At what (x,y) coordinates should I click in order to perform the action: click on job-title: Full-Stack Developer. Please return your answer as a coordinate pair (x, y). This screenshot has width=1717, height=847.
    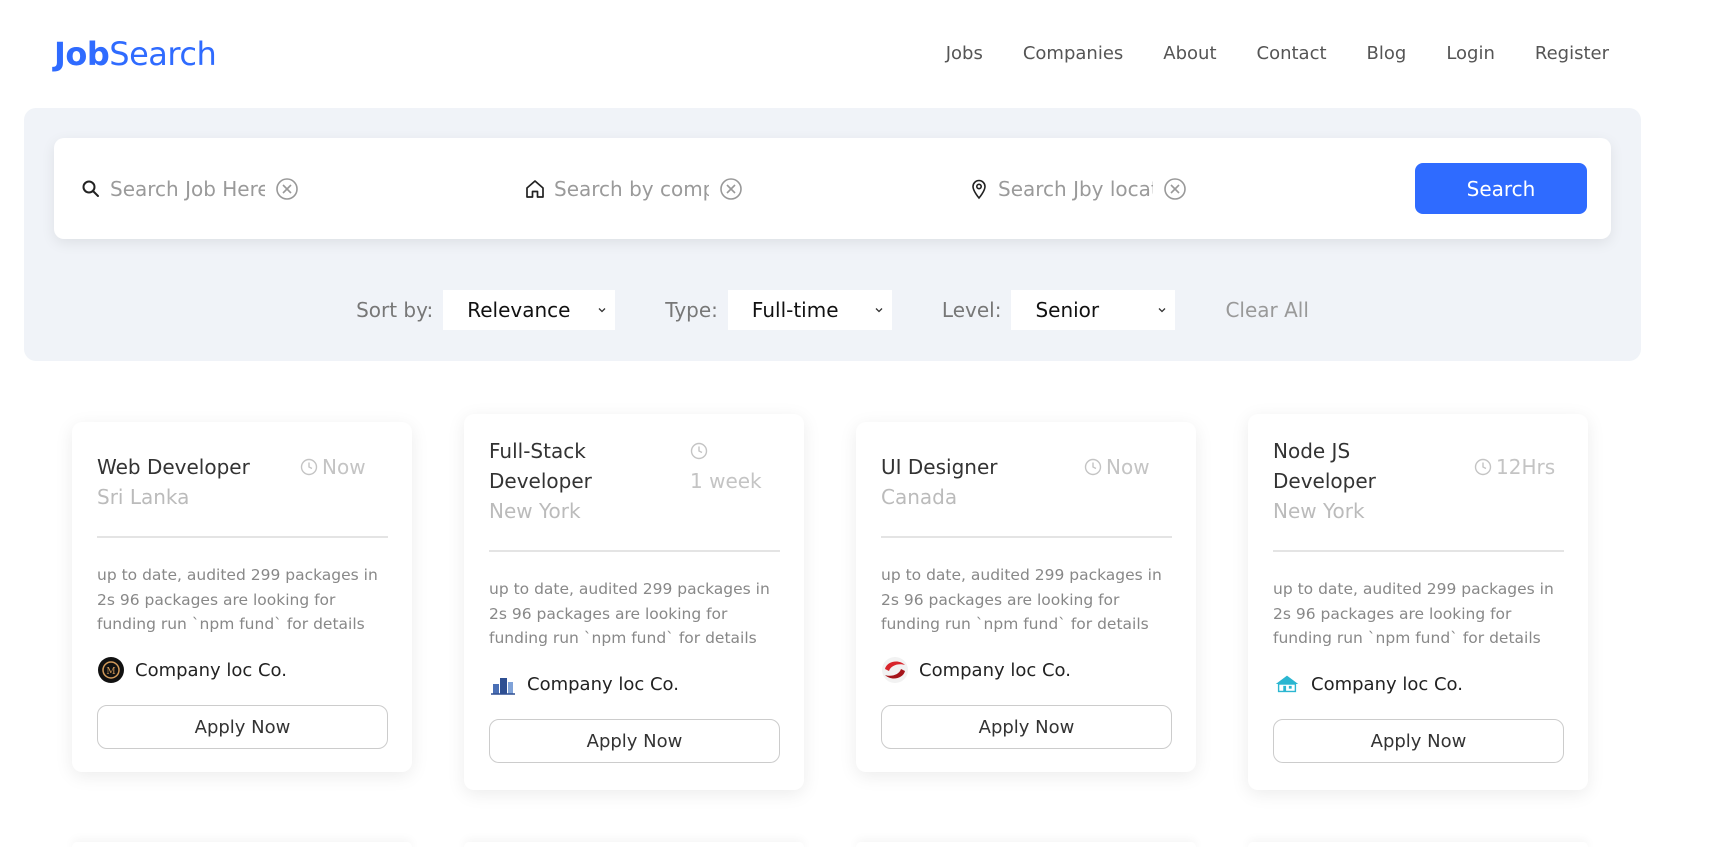
    Looking at the image, I should click on (574, 466).